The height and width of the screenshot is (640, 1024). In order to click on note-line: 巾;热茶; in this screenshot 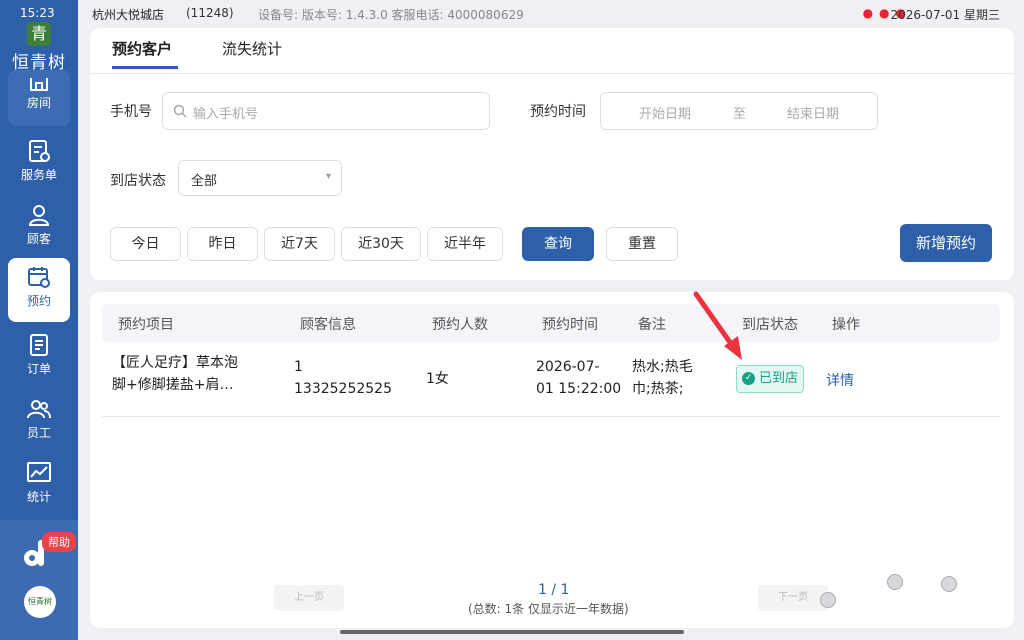, I will do `click(658, 389)`.